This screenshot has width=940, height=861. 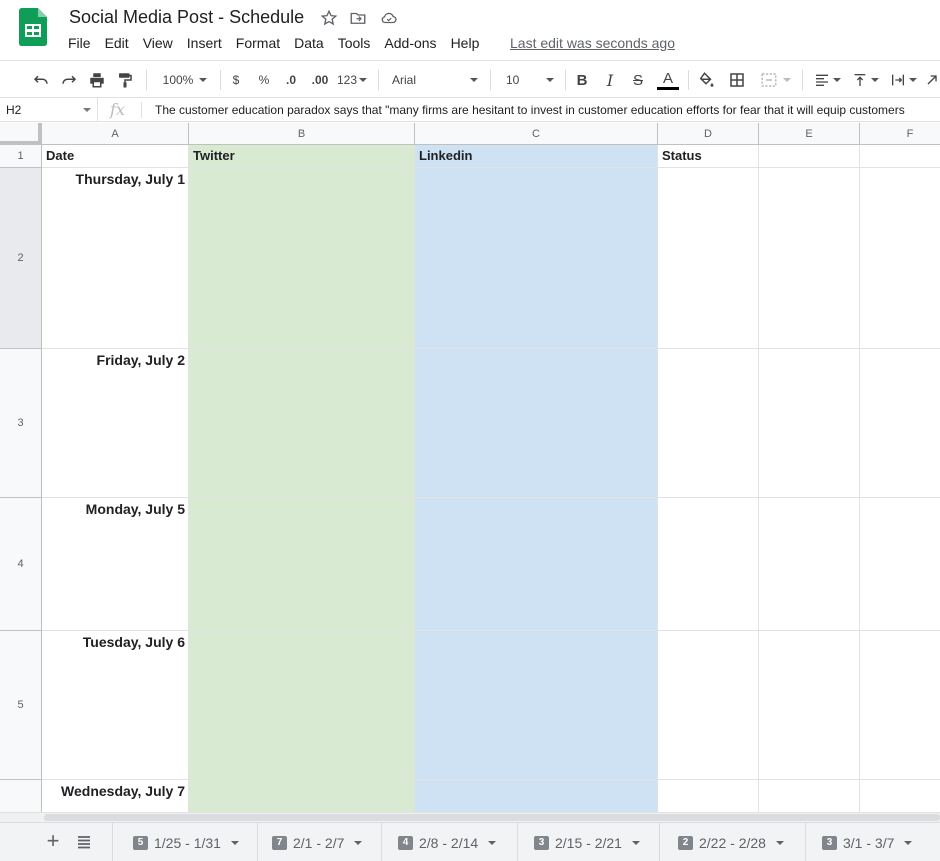 What do you see at coordinates (873, 842) in the screenshot?
I see `sheet-tab-6: 3 3/1 - 3/7` at bounding box center [873, 842].